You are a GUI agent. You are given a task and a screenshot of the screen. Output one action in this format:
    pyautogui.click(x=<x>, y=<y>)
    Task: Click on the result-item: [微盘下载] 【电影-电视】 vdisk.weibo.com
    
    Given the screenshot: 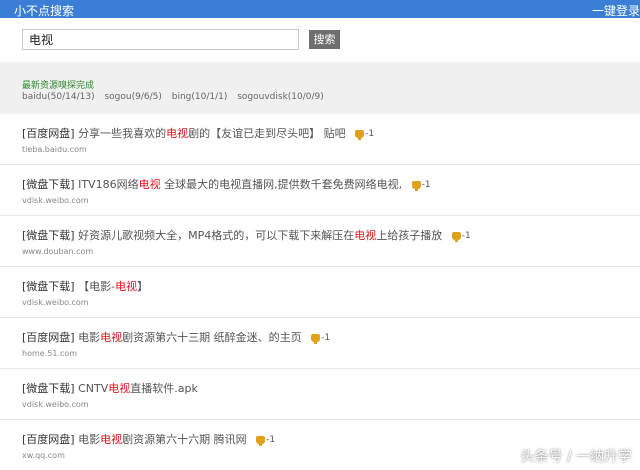 What is the action you would take?
    pyautogui.click(x=320, y=292)
    